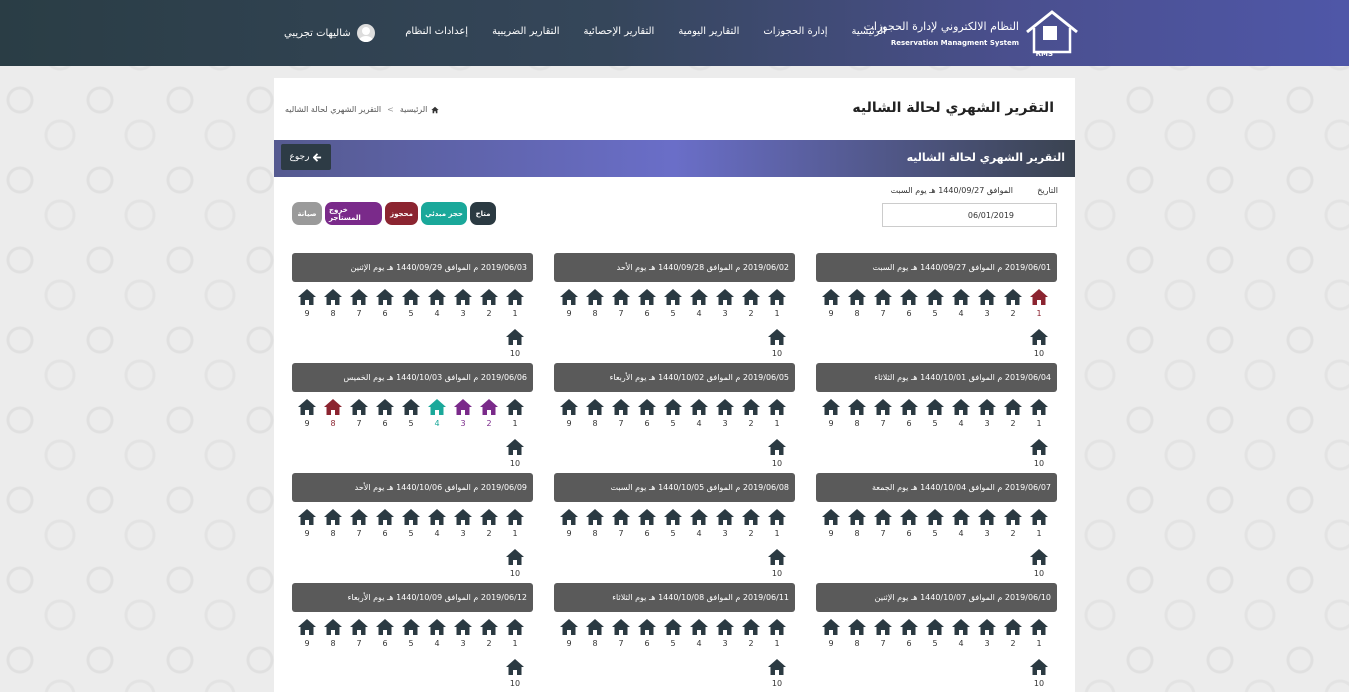 The width and height of the screenshot is (1349, 692). What do you see at coordinates (329, 33) in the screenshot?
I see `user-menu: شاليهات تجريبي` at bounding box center [329, 33].